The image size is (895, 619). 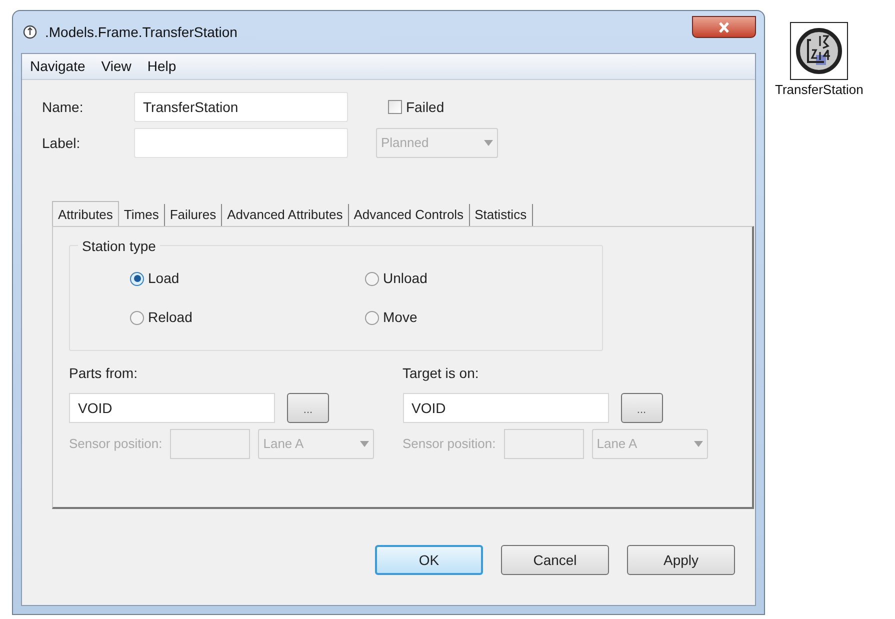 What do you see at coordinates (193, 215) in the screenshot?
I see `tab: Failures` at bounding box center [193, 215].